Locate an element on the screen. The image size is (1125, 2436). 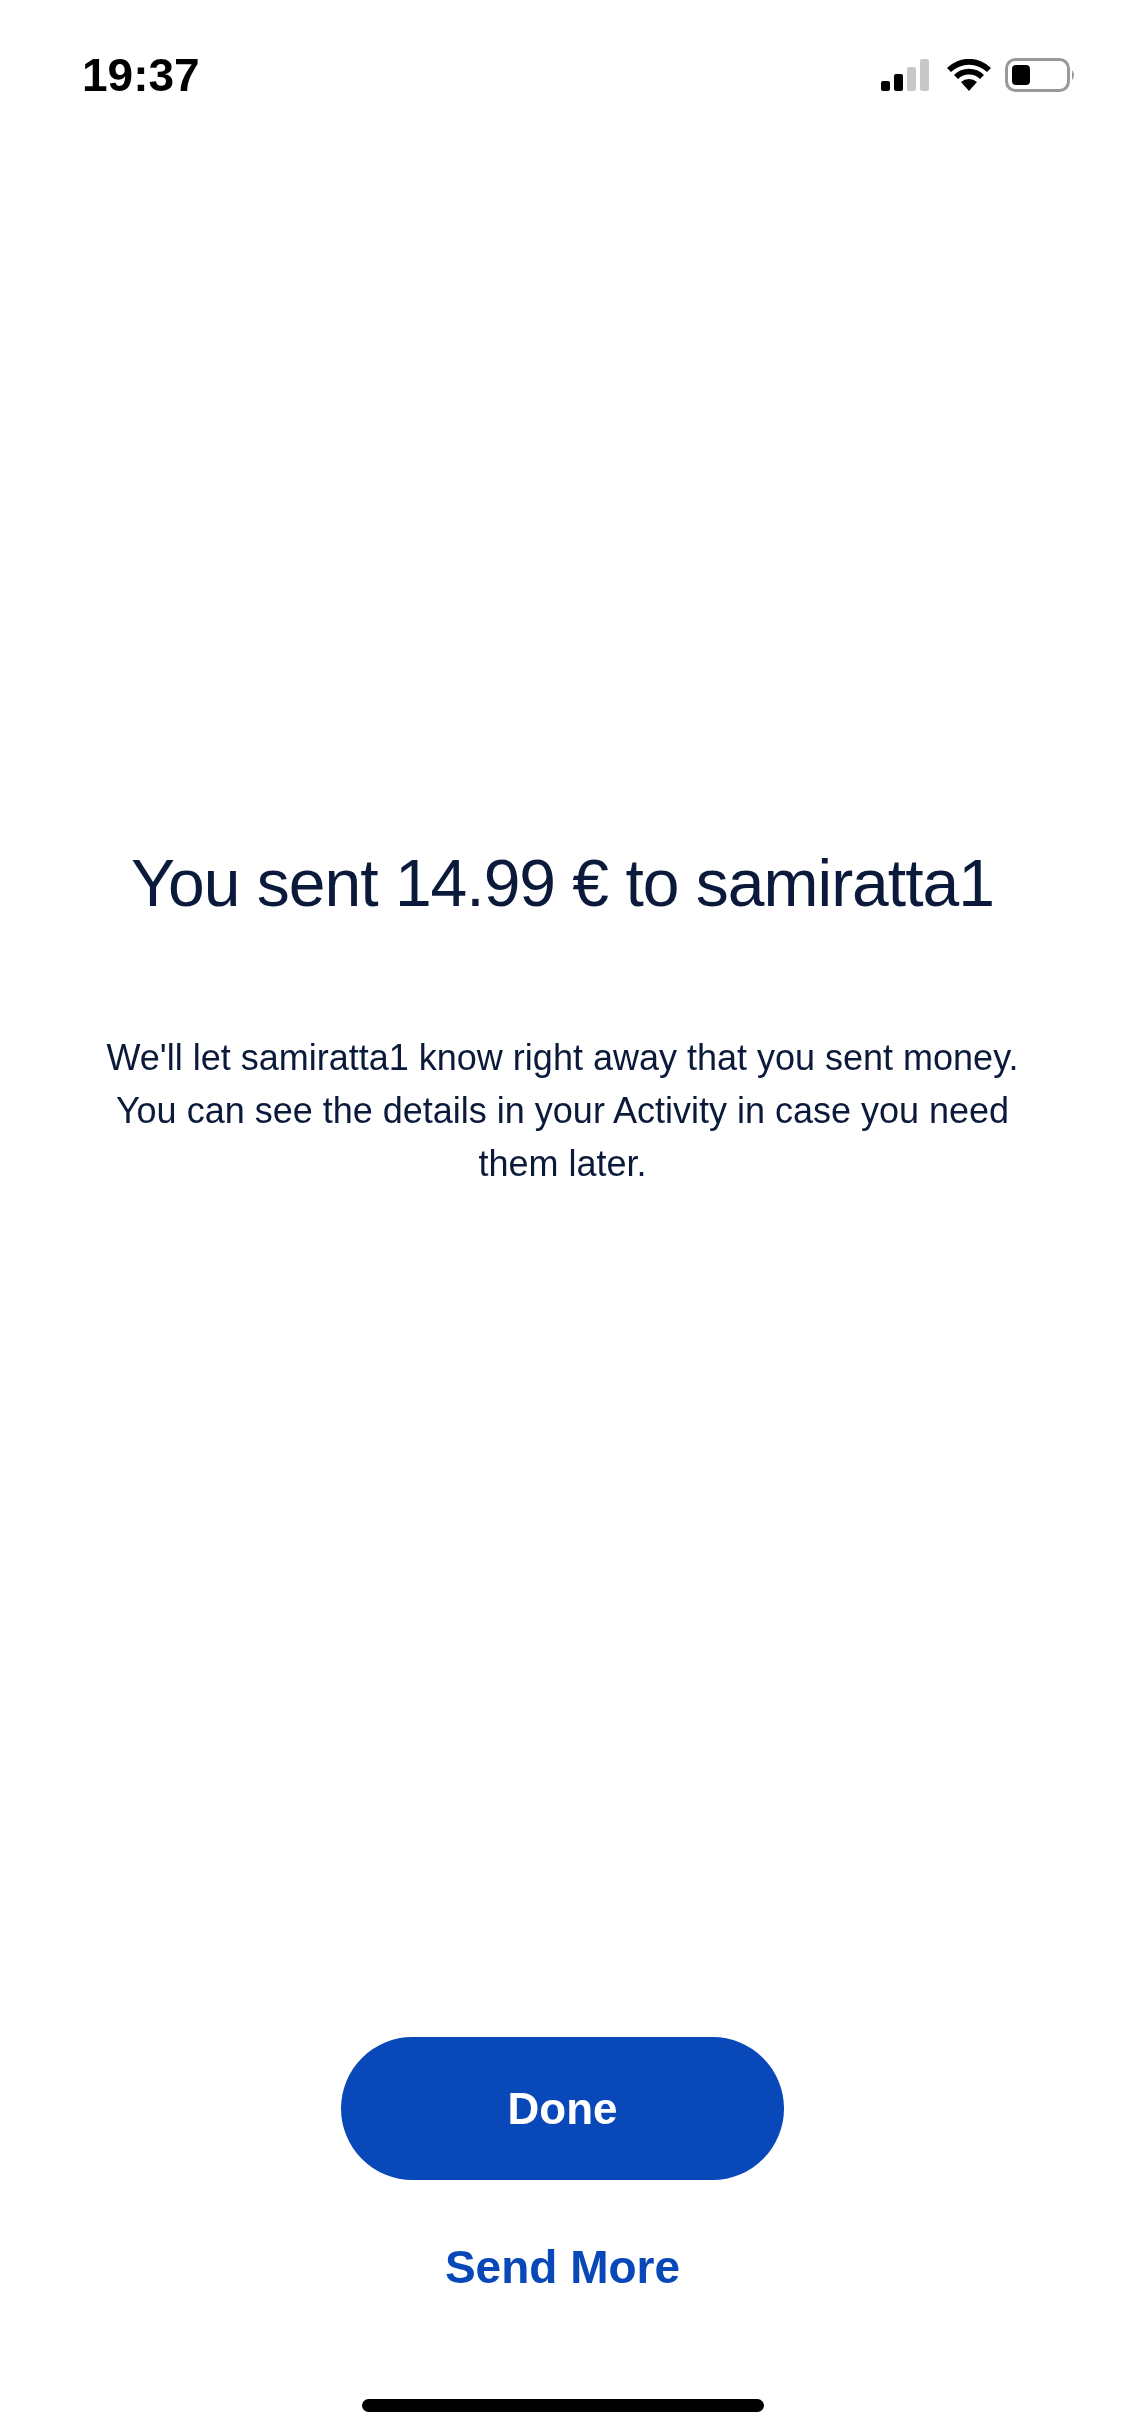
wifi-icon is located at coordinates (969, 75).